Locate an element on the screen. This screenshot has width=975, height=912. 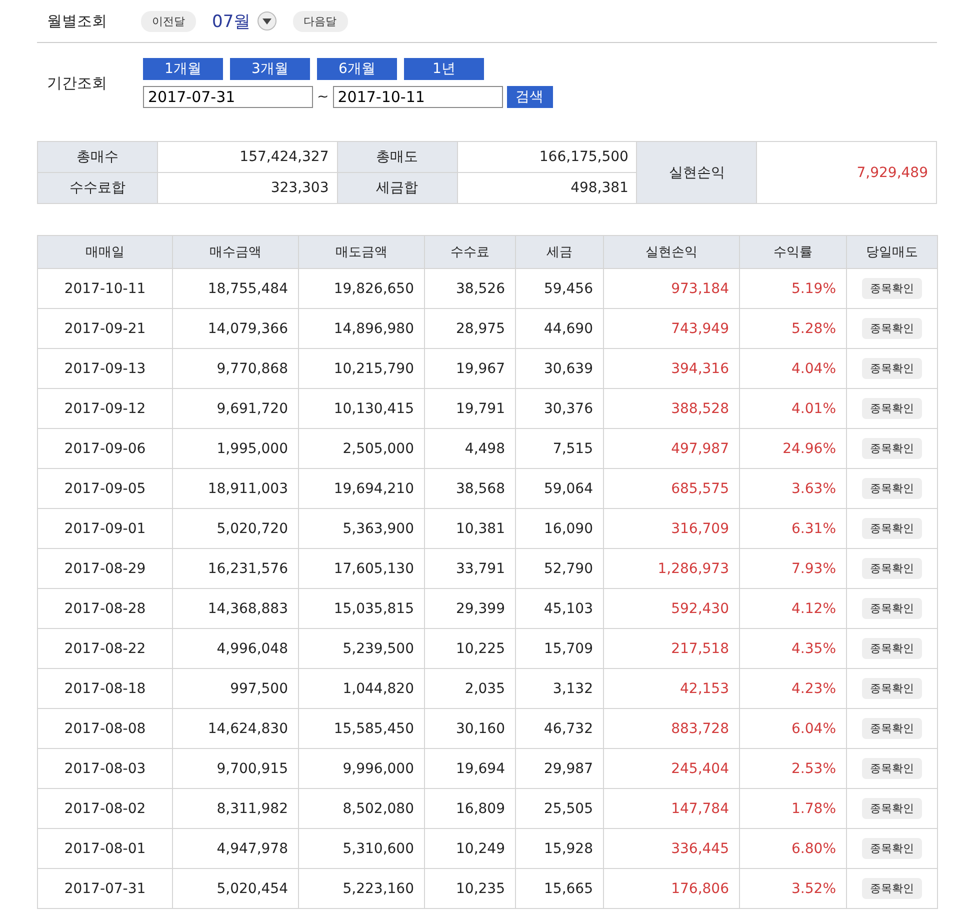
table-cell: 743,949 is located at coordinates (672, 328).